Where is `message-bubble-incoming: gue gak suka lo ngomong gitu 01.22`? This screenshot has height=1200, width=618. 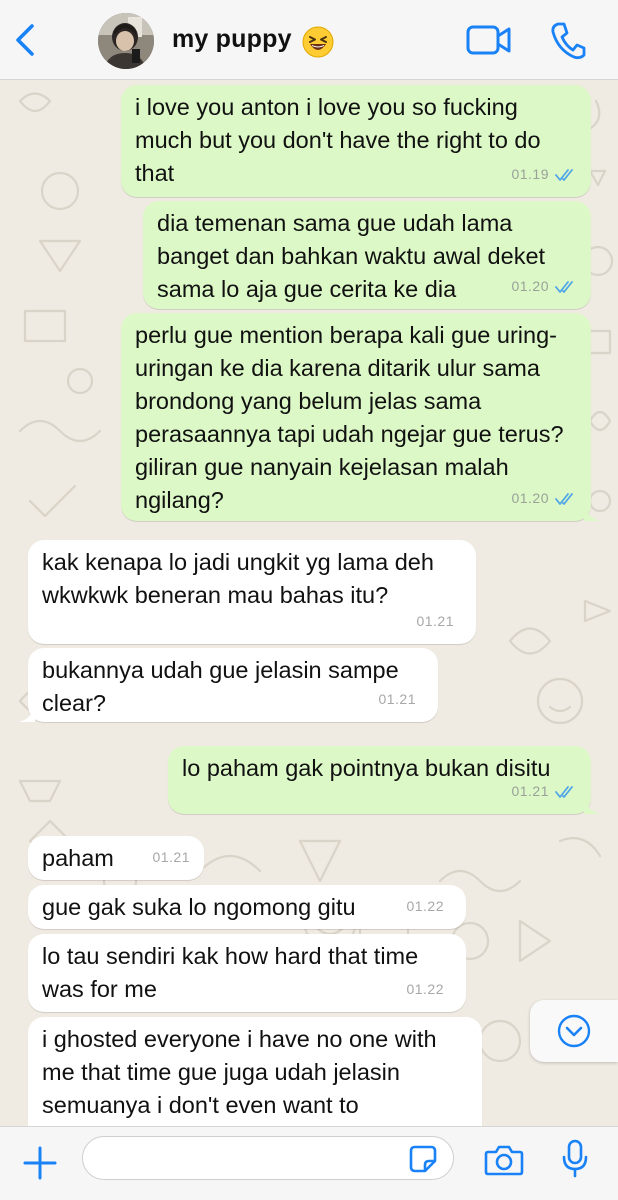 message-bubble-incoming: gue gak suka lo ngomong gitu 01.22 is located at coordinates (247, 907).